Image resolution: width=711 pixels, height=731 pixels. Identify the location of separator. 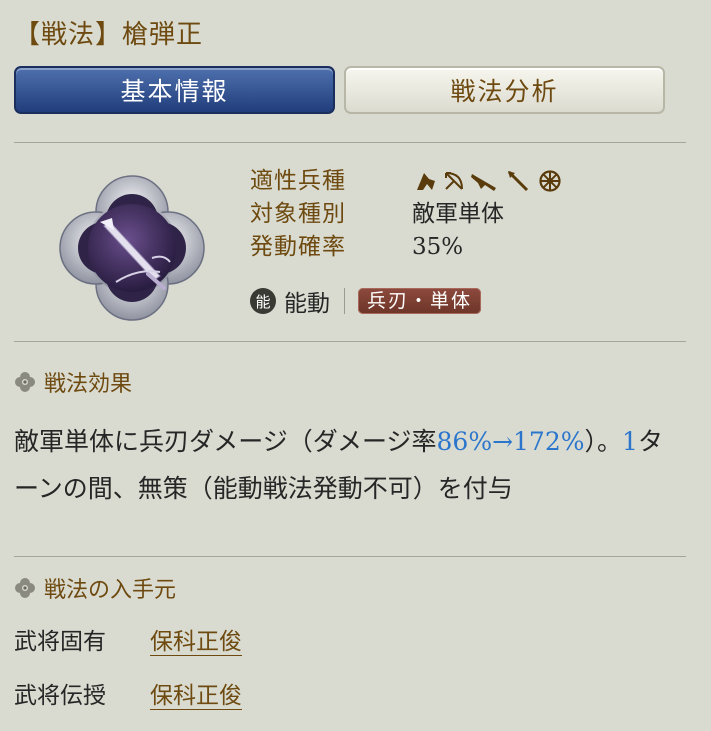
(344, 301).